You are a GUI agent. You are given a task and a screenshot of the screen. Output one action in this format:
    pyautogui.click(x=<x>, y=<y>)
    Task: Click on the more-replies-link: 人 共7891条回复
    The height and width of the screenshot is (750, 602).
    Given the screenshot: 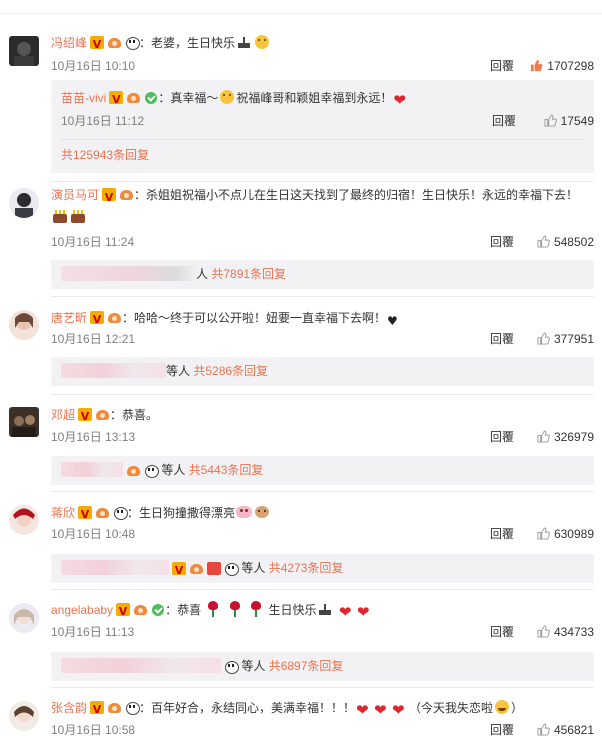 What is the action you would take?
    pyautogui.click(x=173, y=274)
    